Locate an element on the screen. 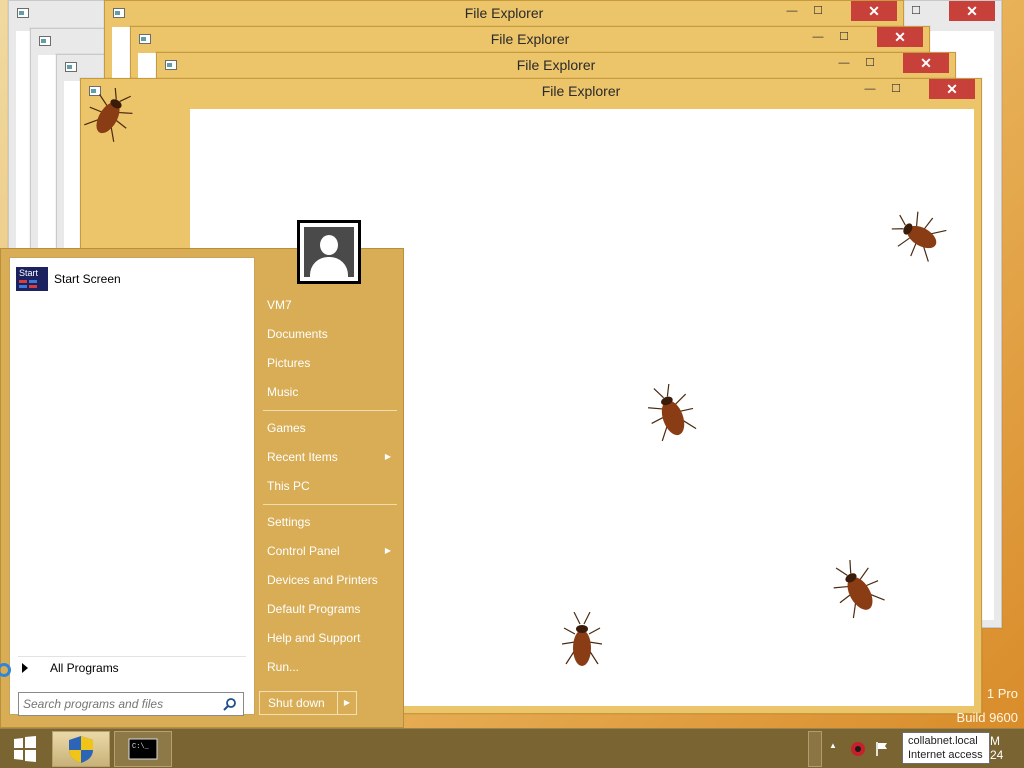  menu-item-label: Settings is located at coordinates (289, 522).